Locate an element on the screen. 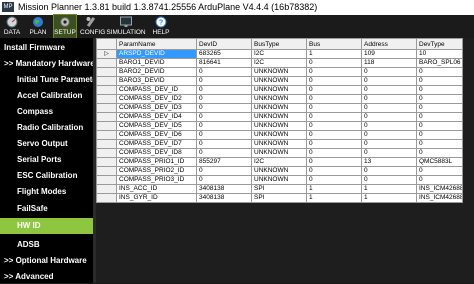 The width and height of the screenshot is (474, 284). sidebar-item-esc-calibration: ESC Calibration is located at coordinates (46, 175).